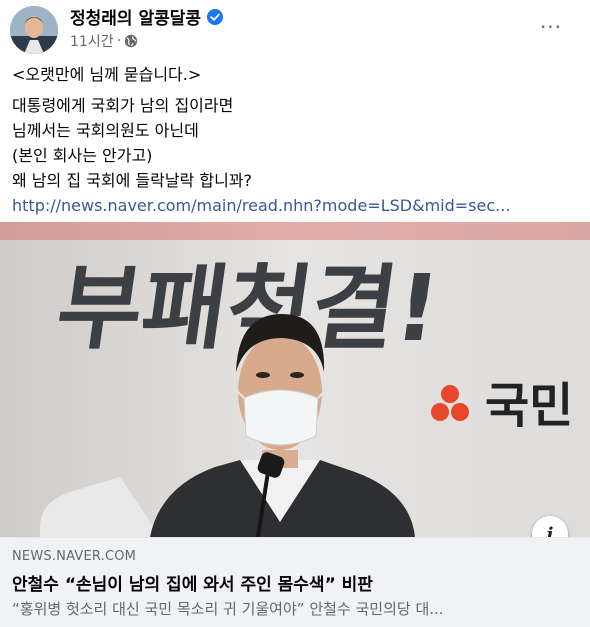  What do you see at coordinates (92, 41) in the screenshot?
I see `post-time: 11시간` at bounding box center [92, 41].